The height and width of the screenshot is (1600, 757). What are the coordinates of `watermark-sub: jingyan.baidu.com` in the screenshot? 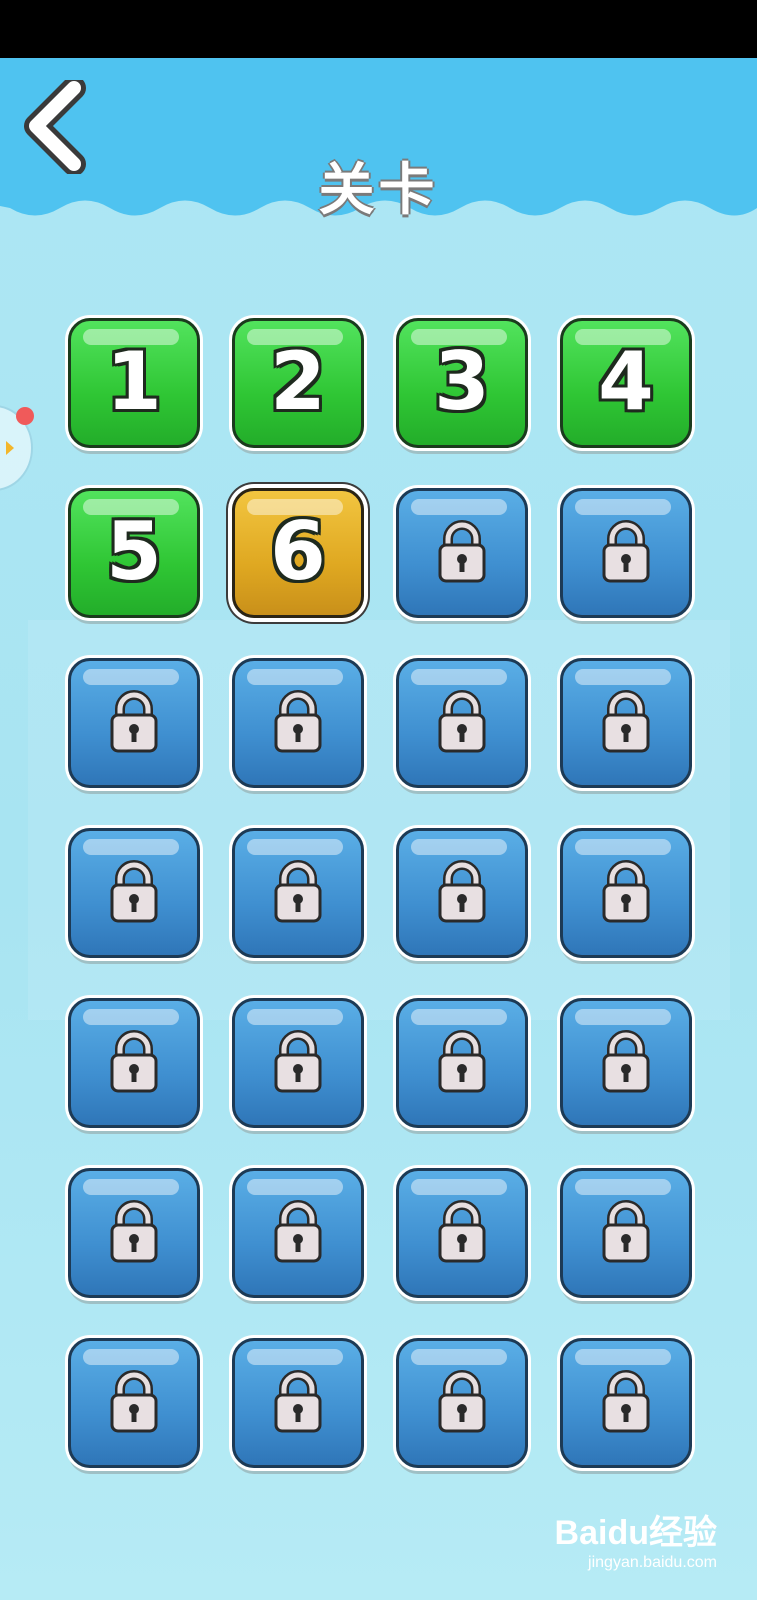 It's located at (652, 1562).